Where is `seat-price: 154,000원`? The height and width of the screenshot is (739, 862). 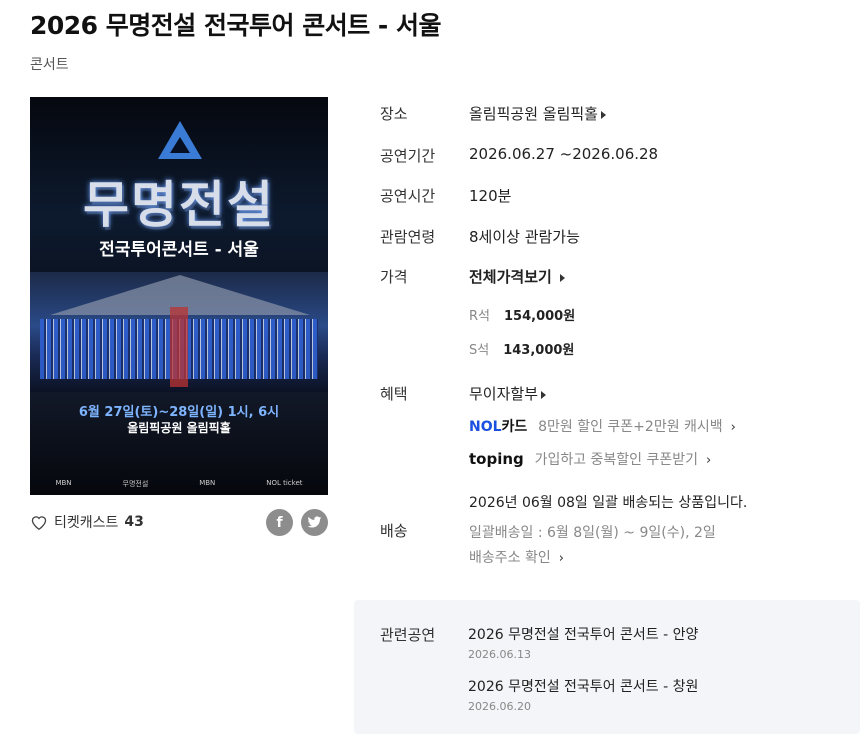 seat-price: 154,000원 is located at coordinates (540, 316).